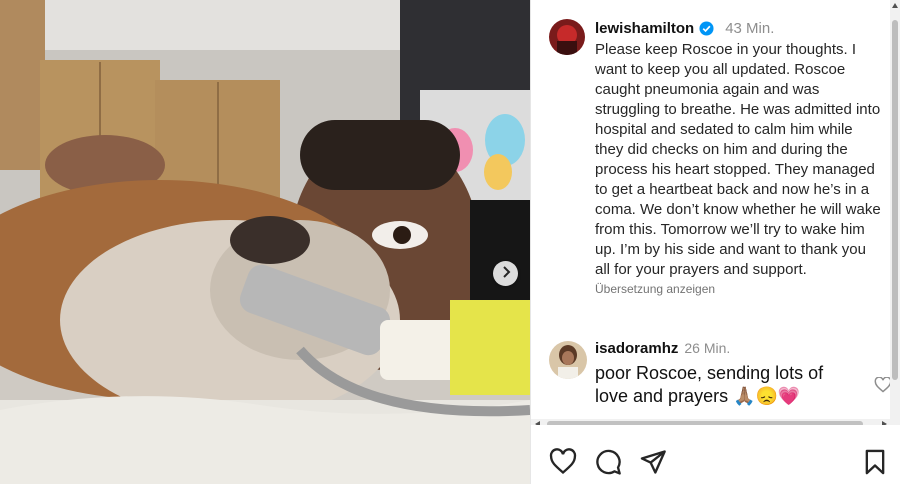 The height and width of the screenshot is (484, 900). I want to click on vertical-scrollbar-thumb, so click(895, 200).